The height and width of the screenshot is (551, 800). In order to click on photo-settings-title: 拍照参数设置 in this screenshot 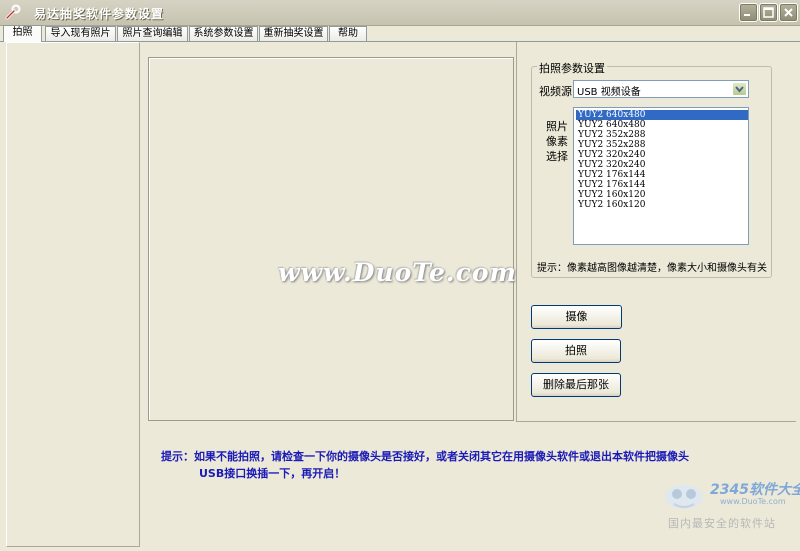, I will do `click(572, 68)`.